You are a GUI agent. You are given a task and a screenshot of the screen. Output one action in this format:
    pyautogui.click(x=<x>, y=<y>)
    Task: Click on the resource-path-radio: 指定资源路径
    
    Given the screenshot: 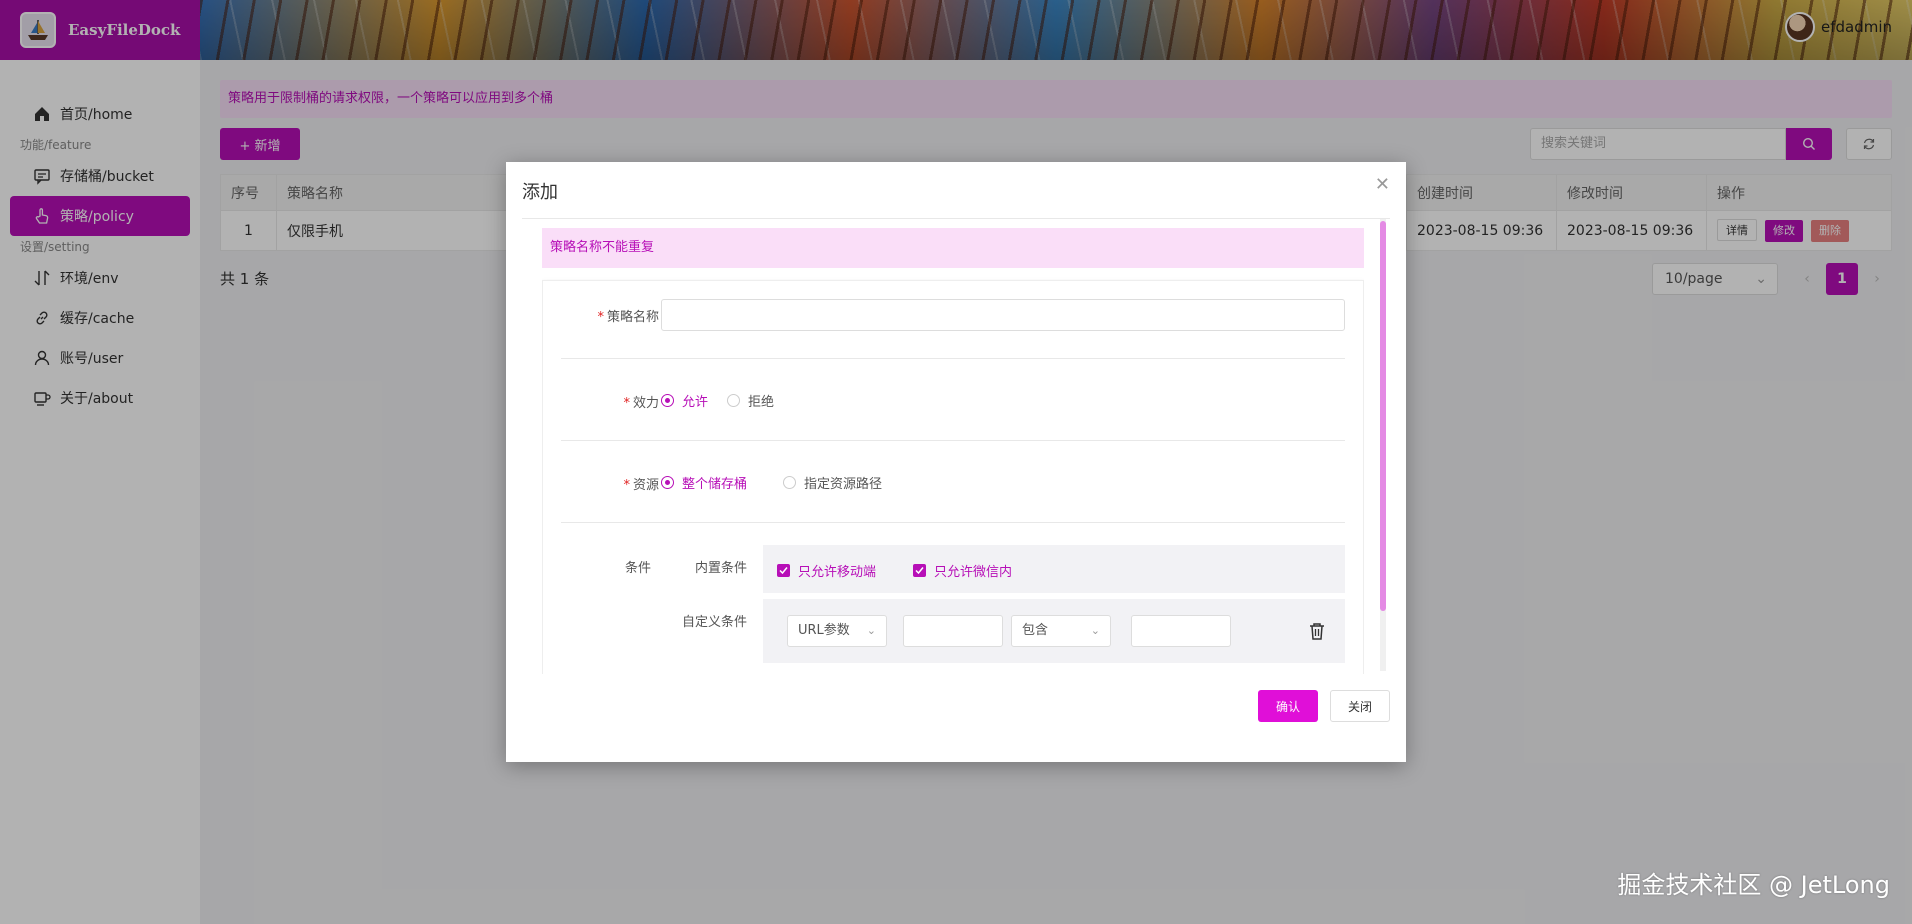 What is the action you would take?
    pyautogui.click(x=832, y=482)
    